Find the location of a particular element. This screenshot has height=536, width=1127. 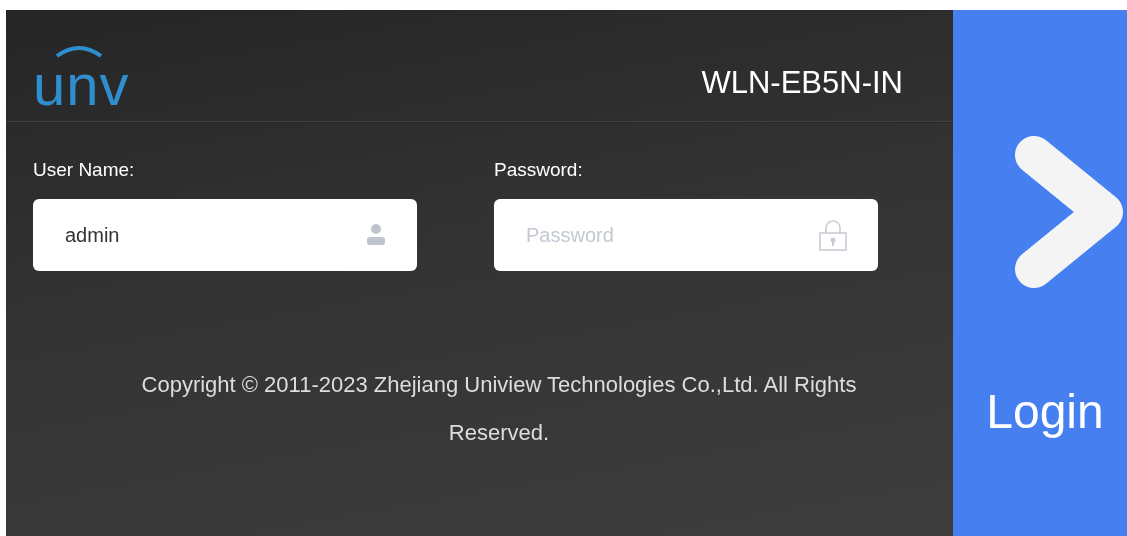

copyright-text: Copyright © 2011-2023 Zhejiang Uniview Technologies Co.,Ltd. All Rights Reserved. is located at coordinates (499, 409).